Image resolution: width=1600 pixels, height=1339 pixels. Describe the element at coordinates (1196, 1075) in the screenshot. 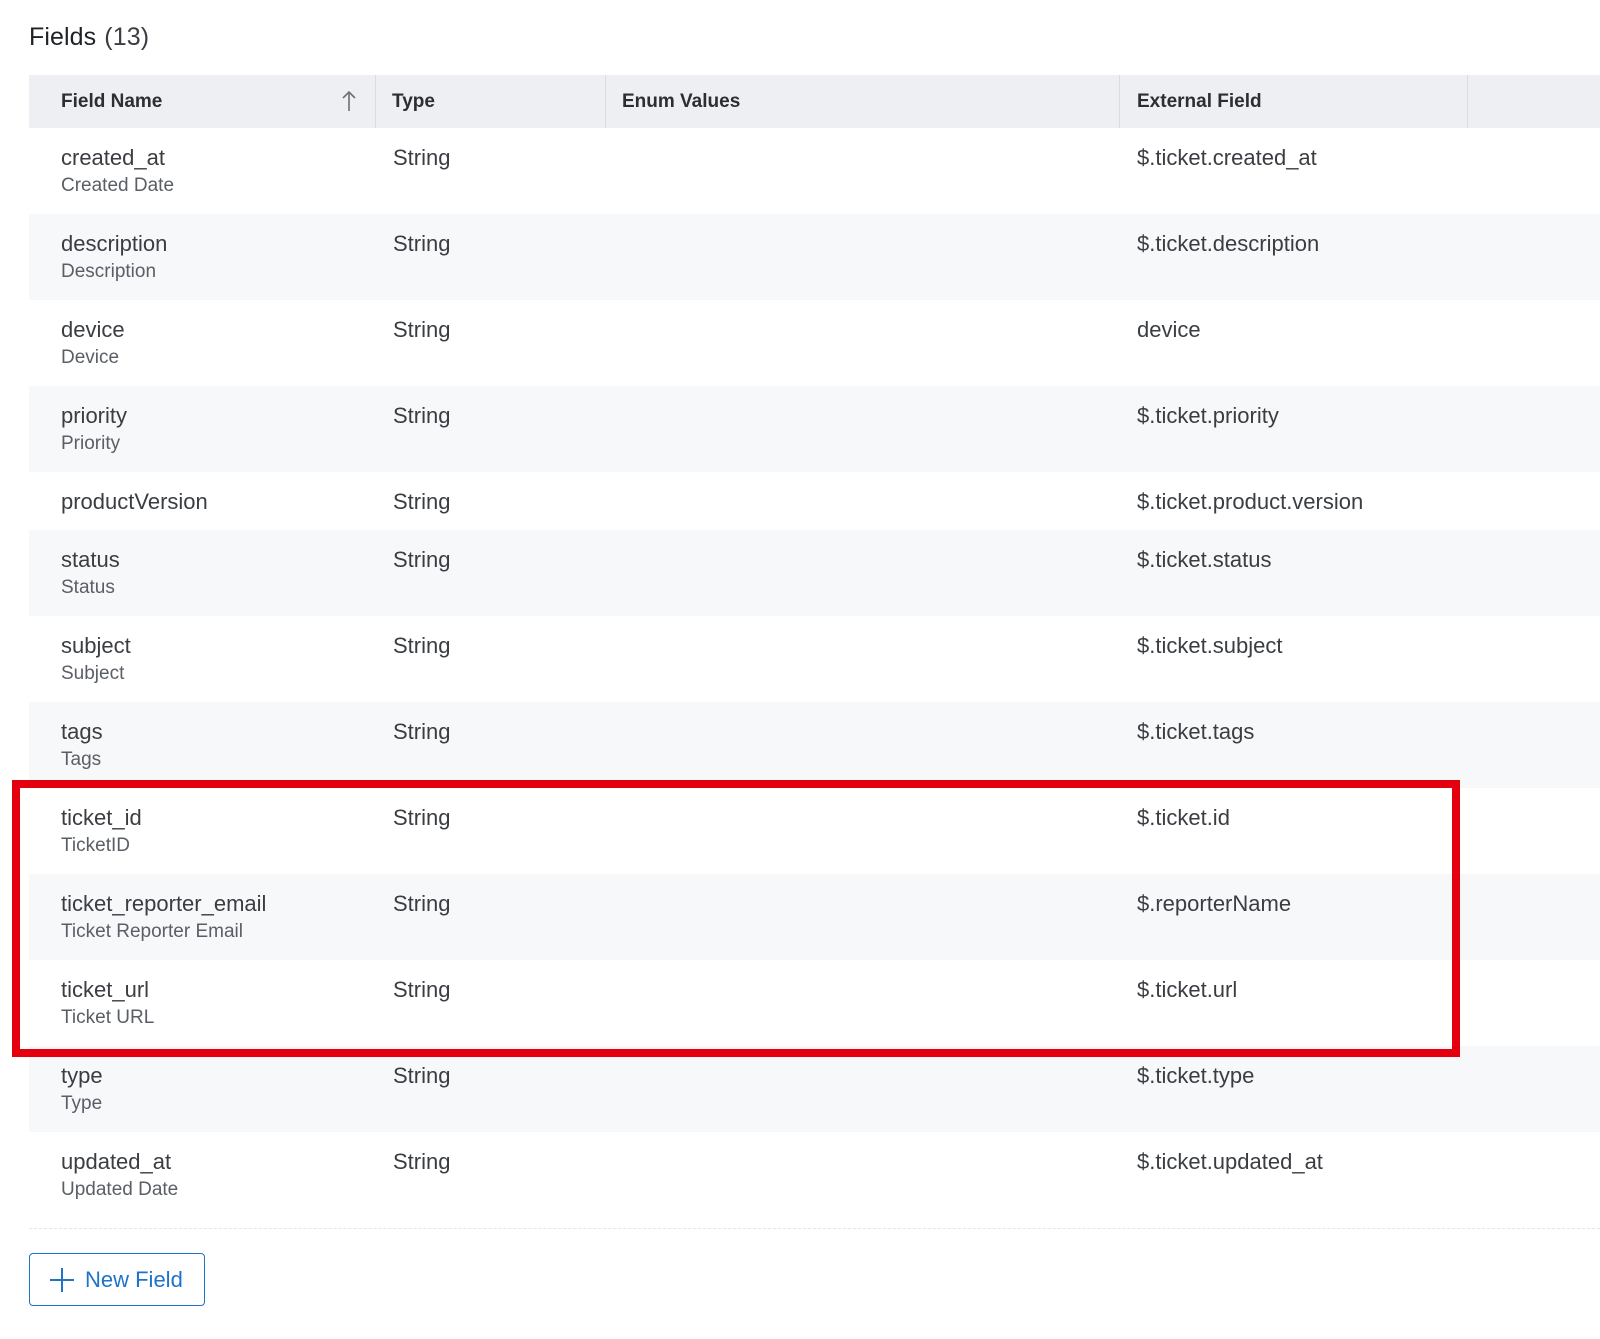

I see `external-field: $.ticket.type` at that location.